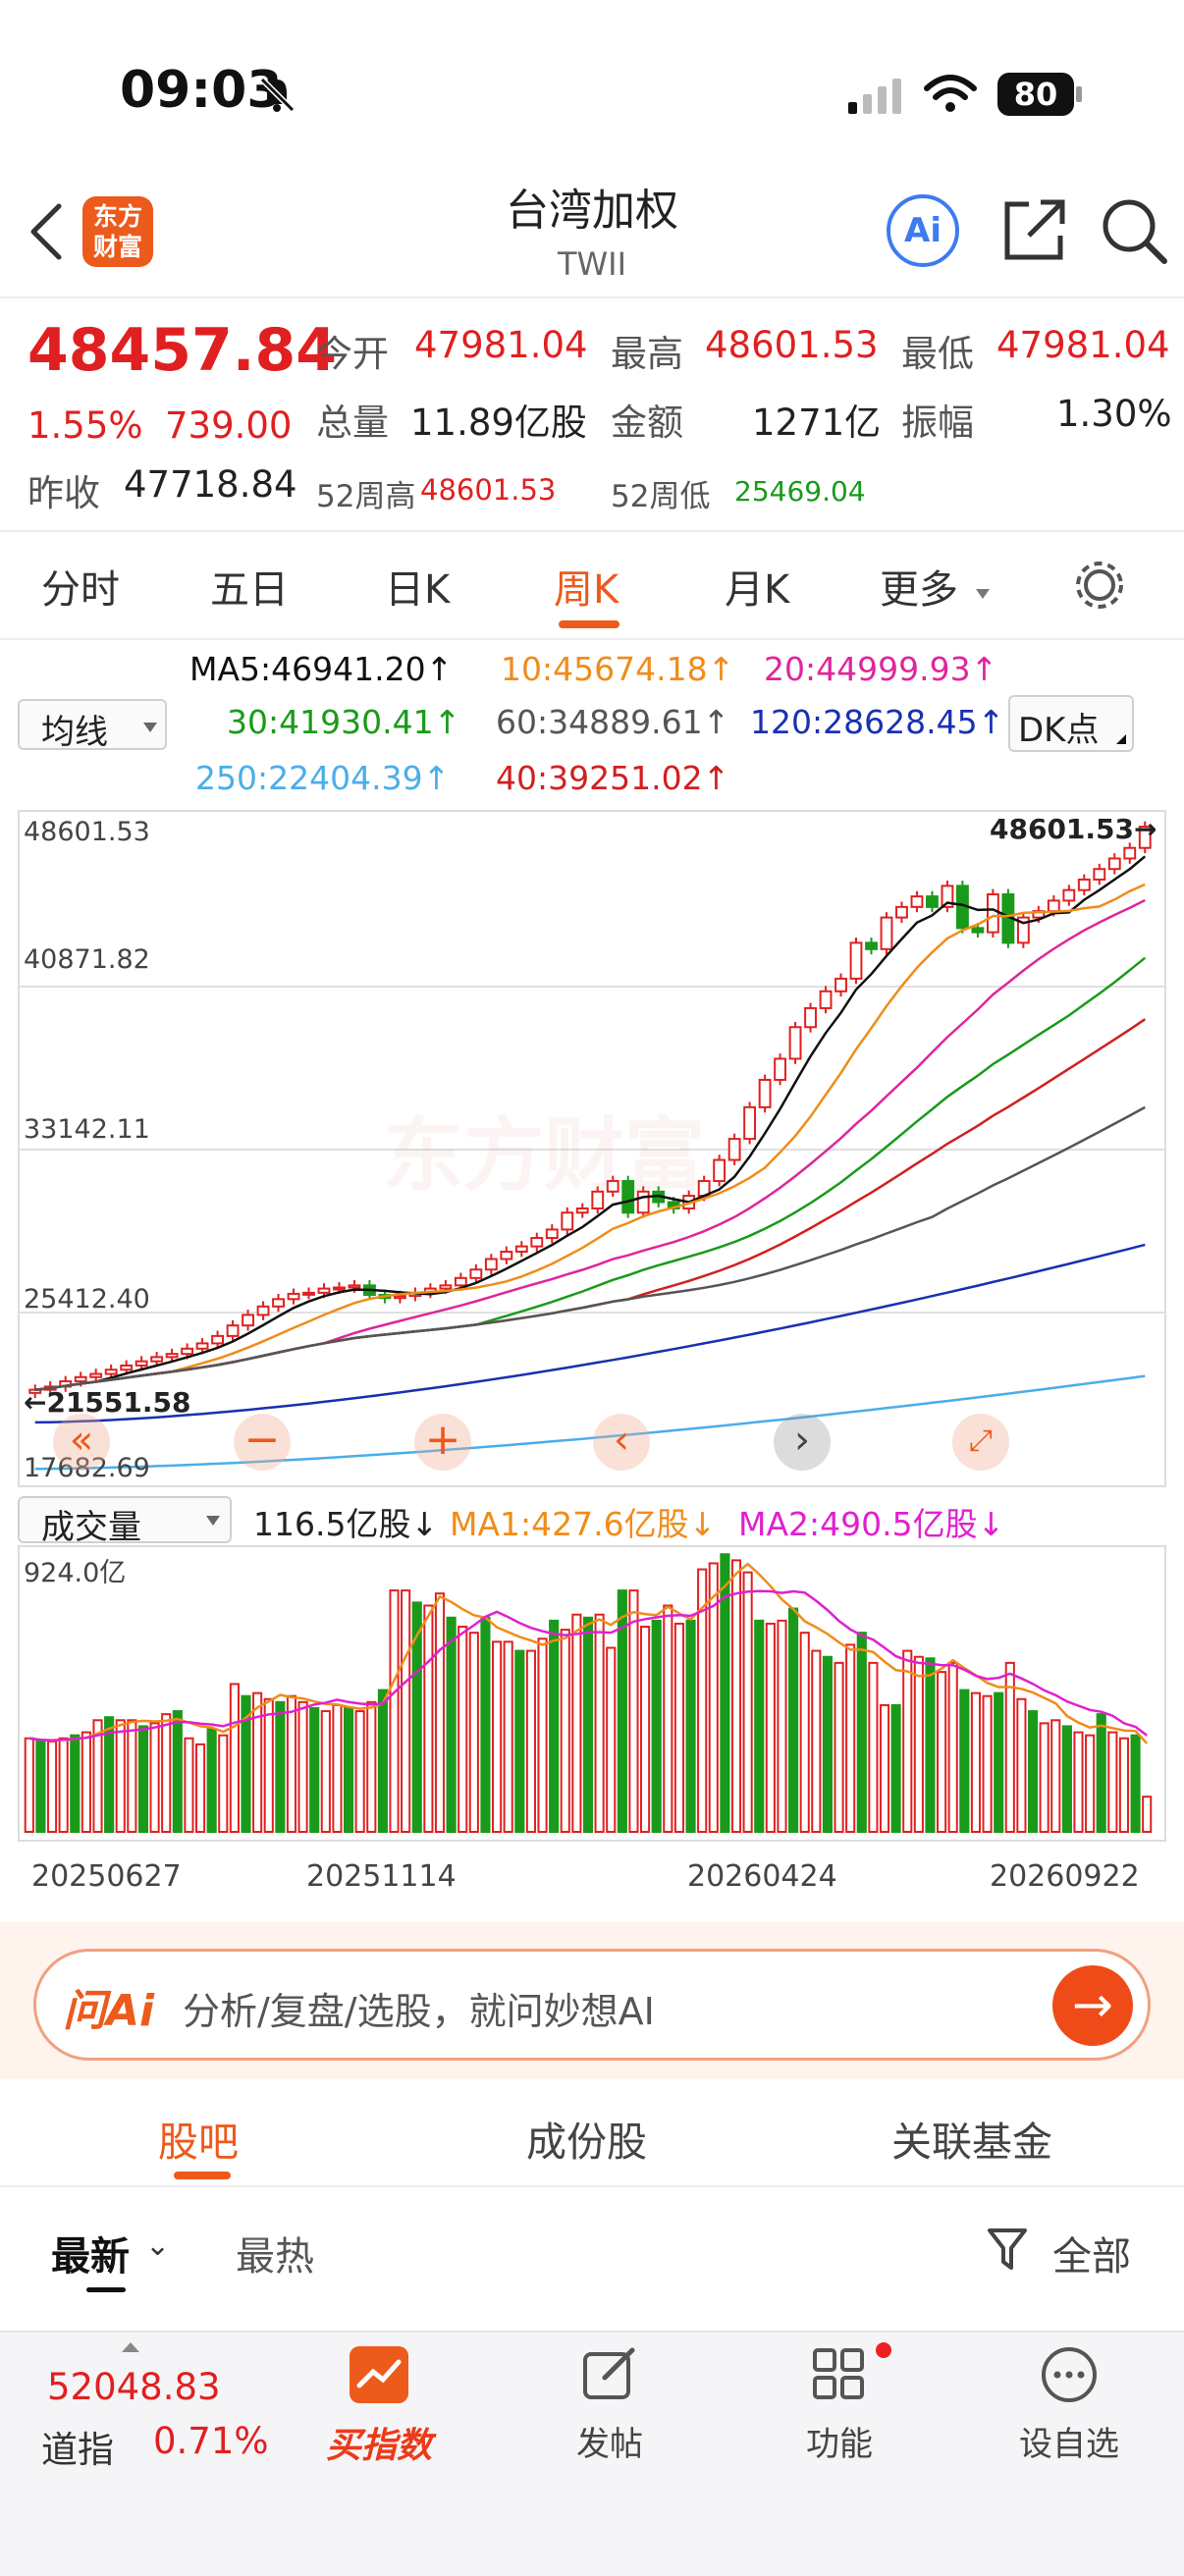 The image size is (1184, 2576). What do you see at coordinates (937, 354) in the screenshot?
I see `low-label: 最低` at bounding box center [937, 354].